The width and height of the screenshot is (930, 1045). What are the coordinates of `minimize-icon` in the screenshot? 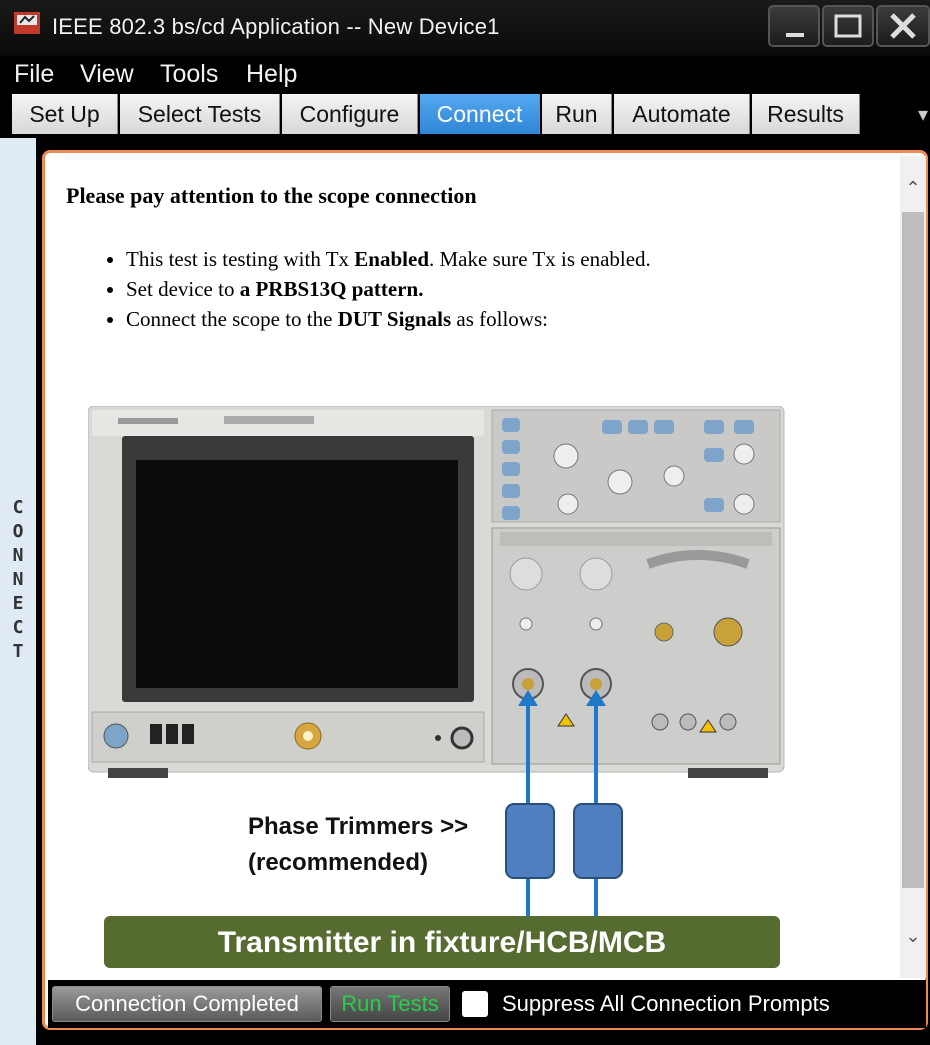 It's located at (795, 35).